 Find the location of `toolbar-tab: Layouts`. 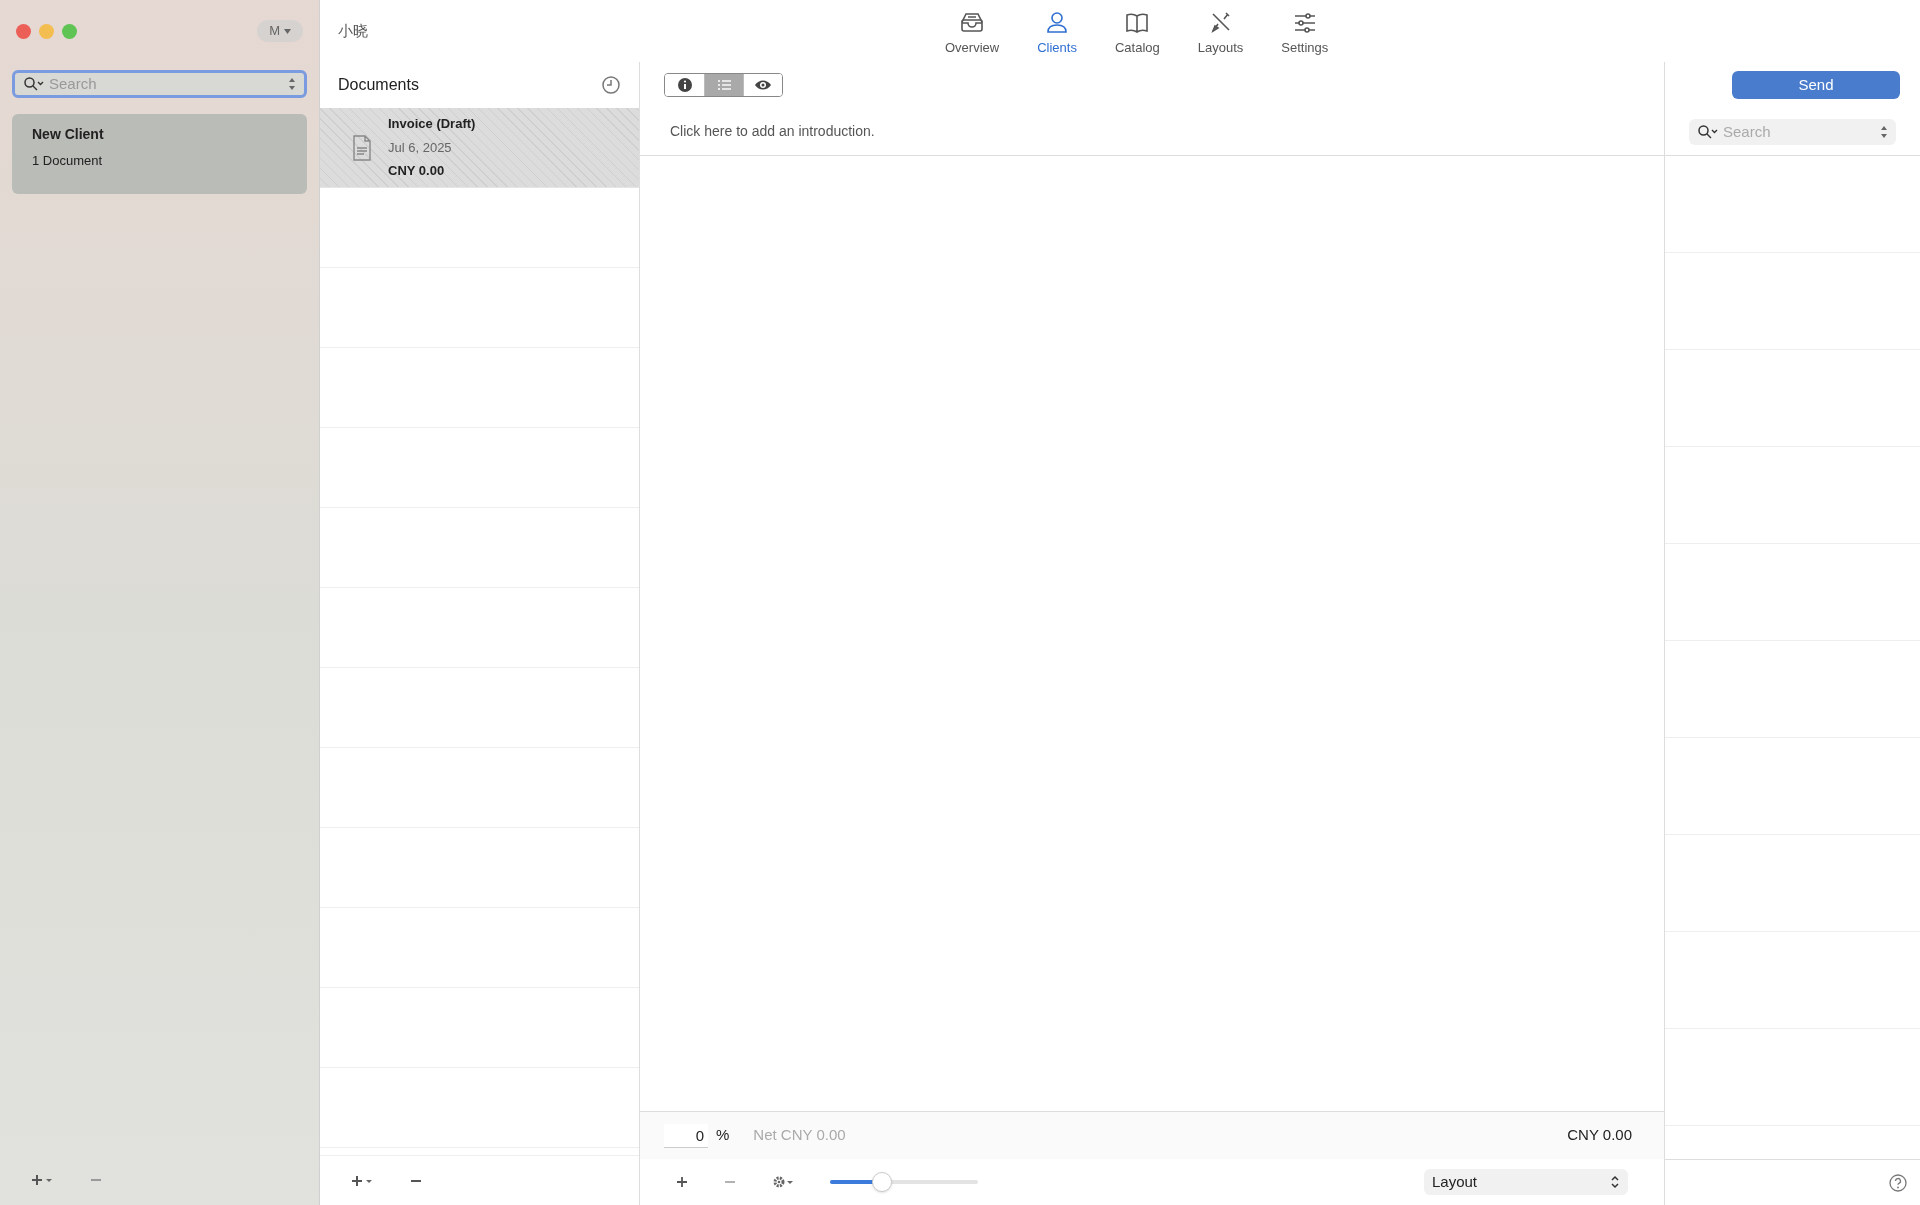

toolbar-tab: Layouts is located at coordinates (1220, 34).